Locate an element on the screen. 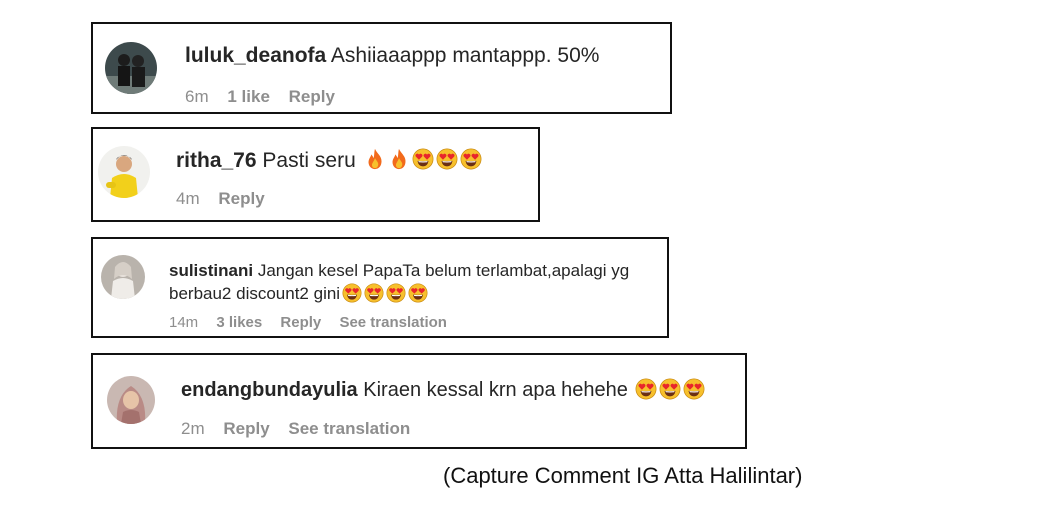 This screenshot has height=531, width=1044. comment-meta: 6m 1 like Reply is located at coordinates (267, 97).